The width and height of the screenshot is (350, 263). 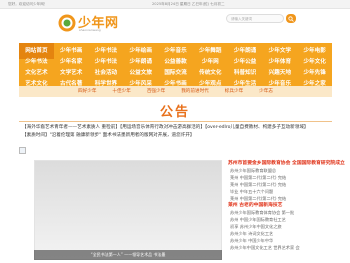 I want to click on subnav-item: 我的前进时代, so click(x=195, y=91).